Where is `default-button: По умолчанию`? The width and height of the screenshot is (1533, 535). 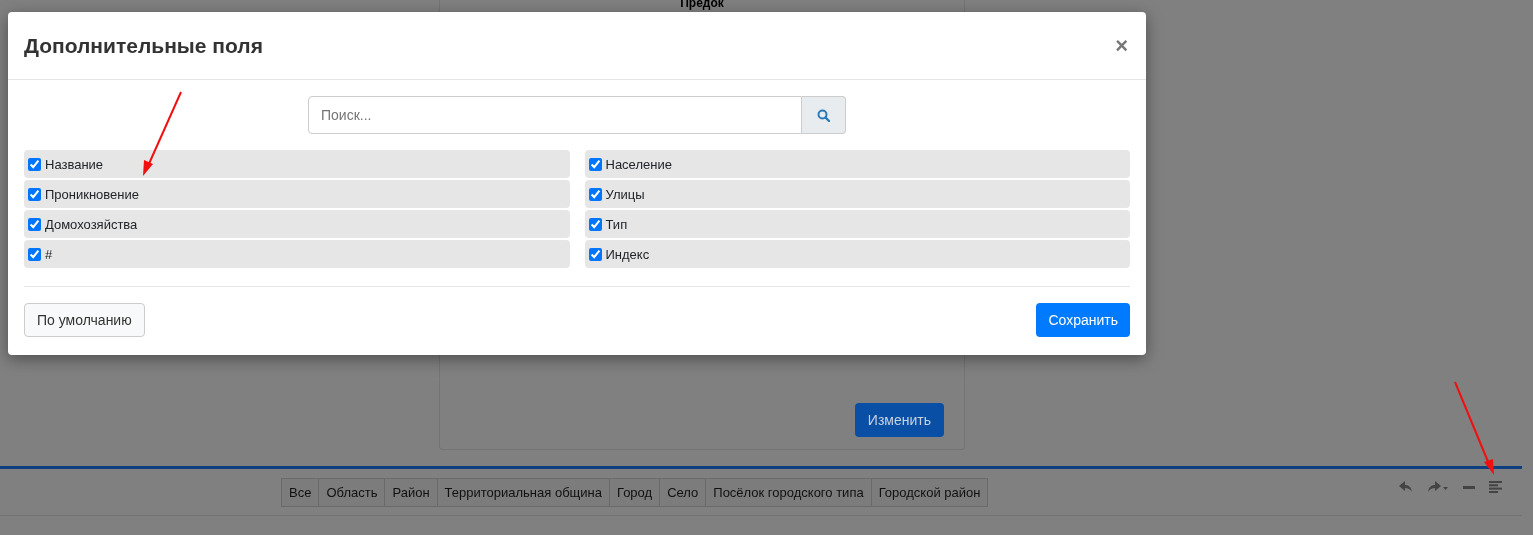 default-button: По умолчанию is located at coordinates (84, 320).